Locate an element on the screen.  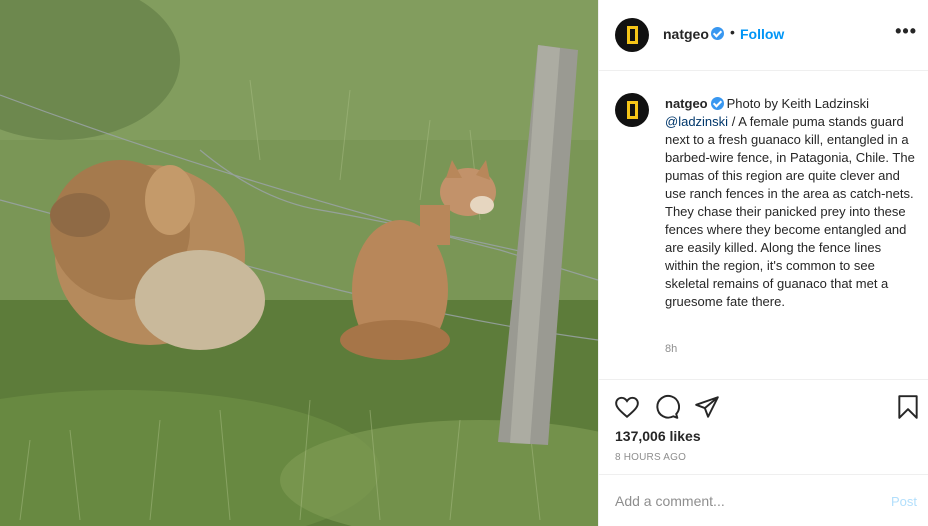
posted-time: 8 HOURS AGO is located at coordinates (650, 457).